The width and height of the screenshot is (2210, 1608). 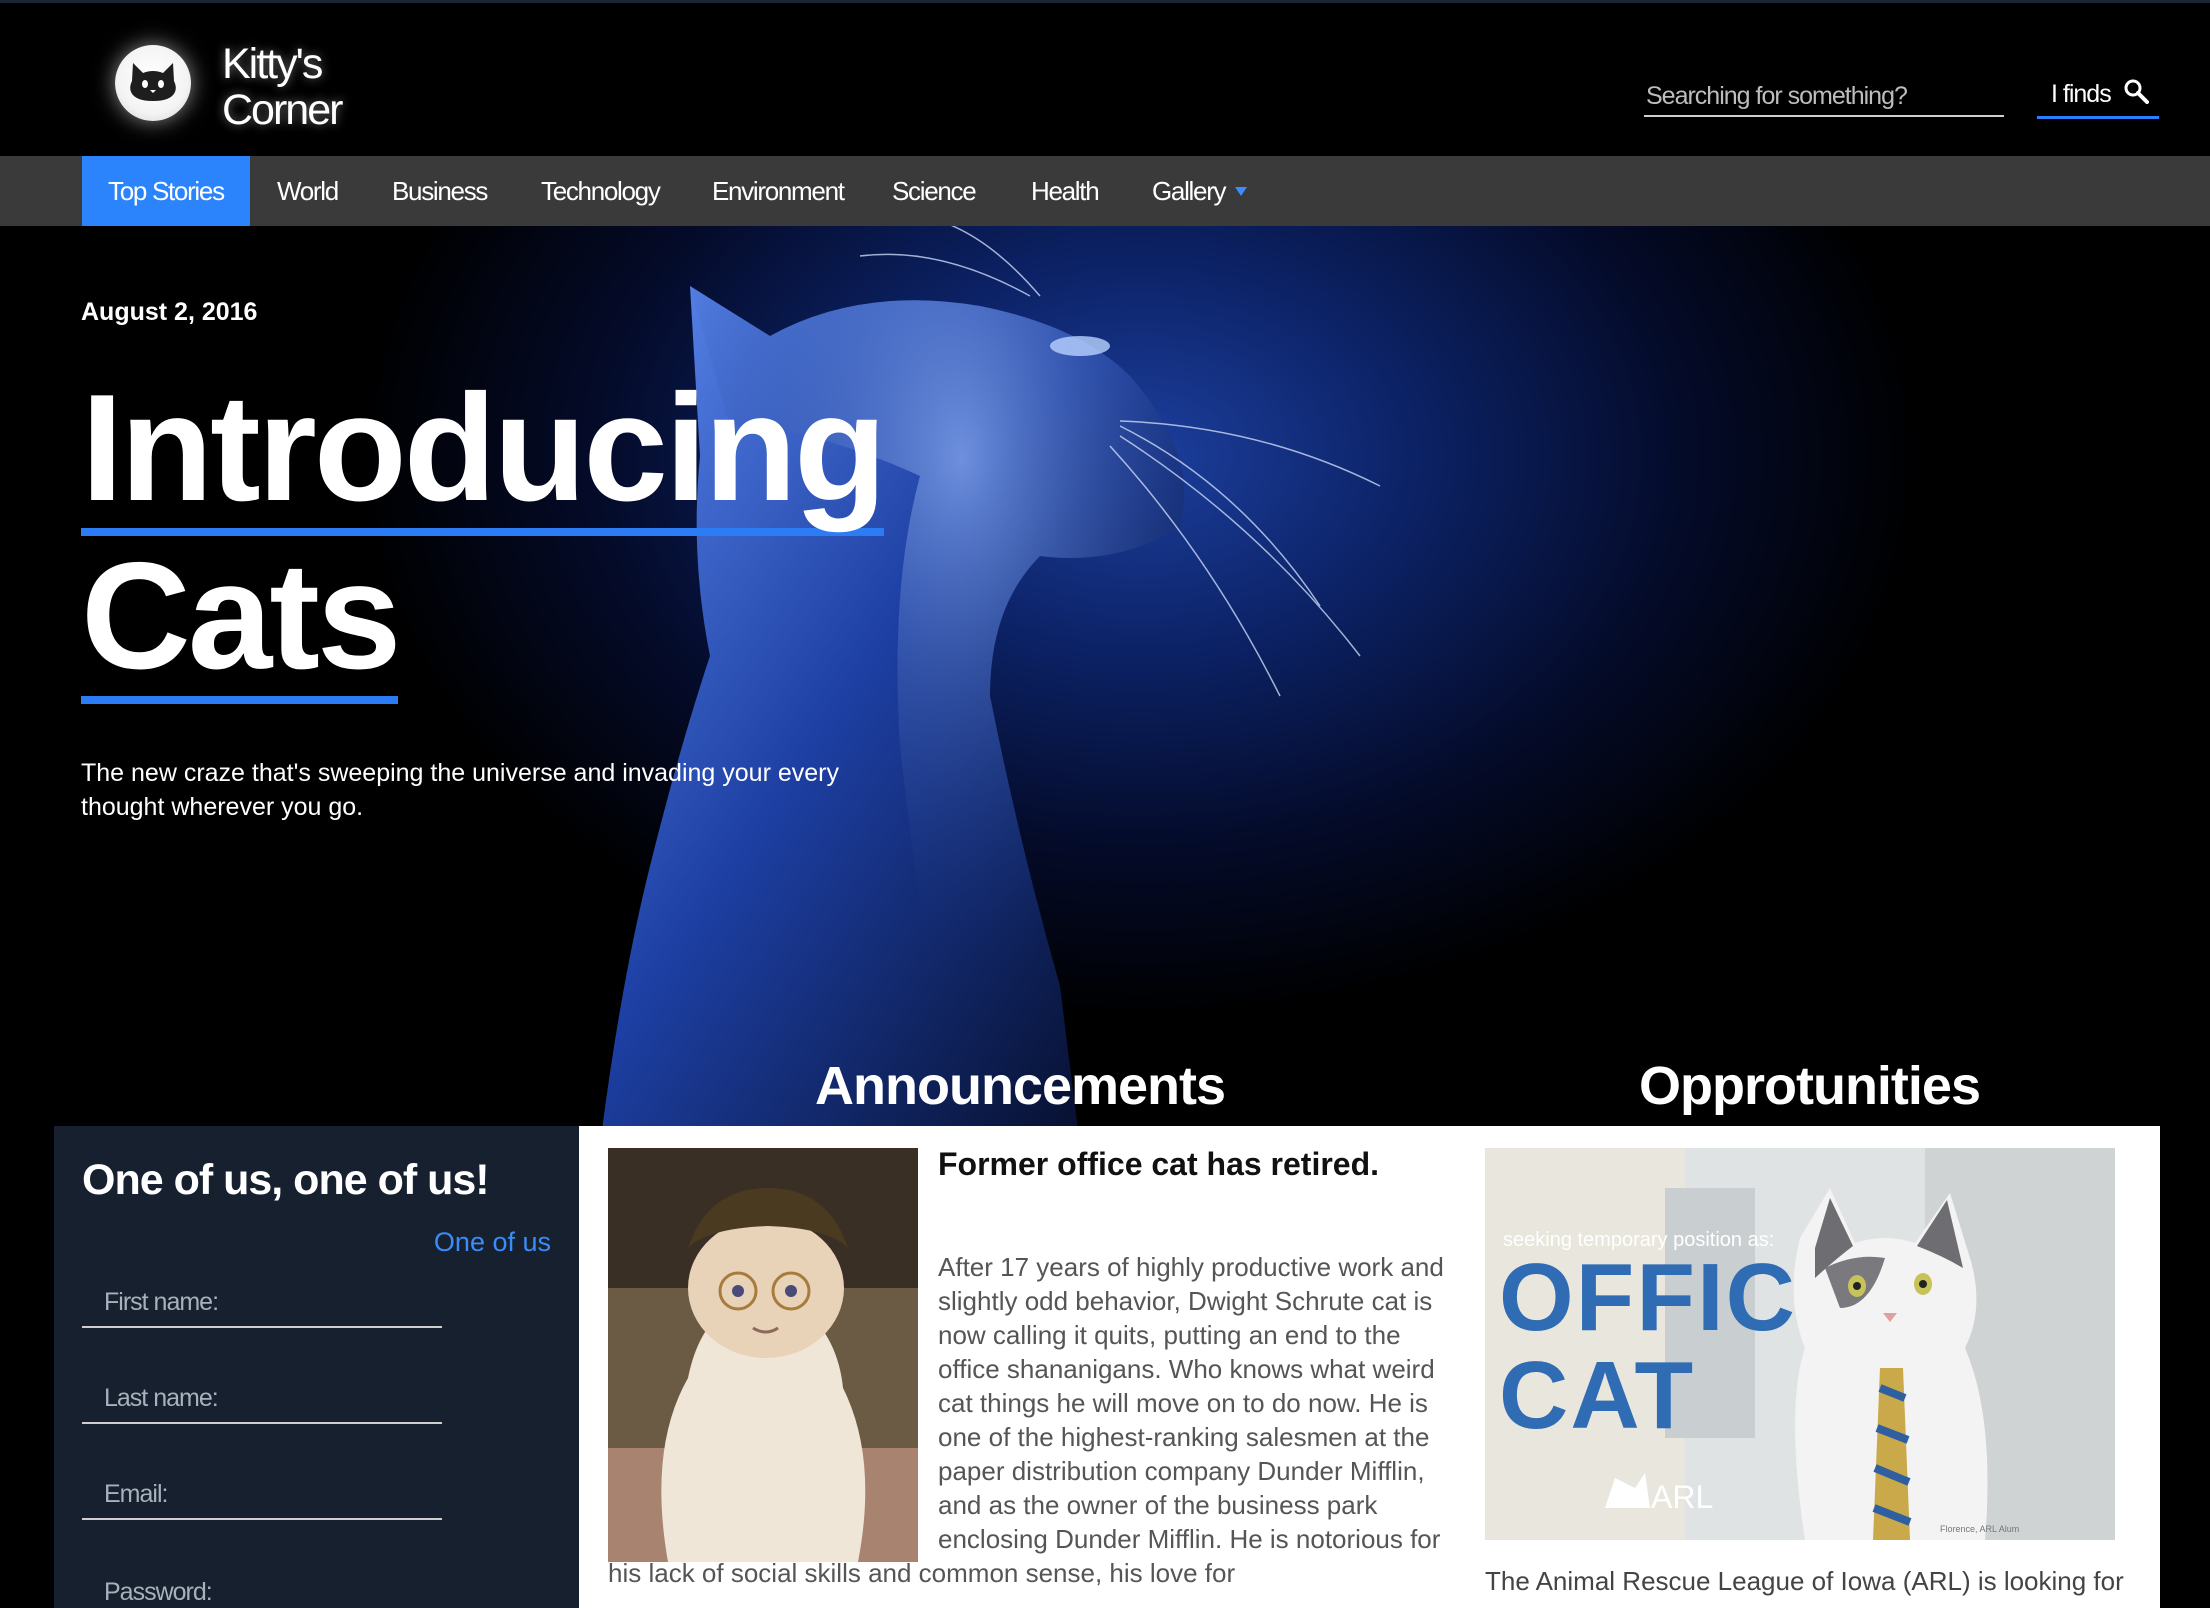 I want to click on cat-logo-icon, so click(x=153, y=83).